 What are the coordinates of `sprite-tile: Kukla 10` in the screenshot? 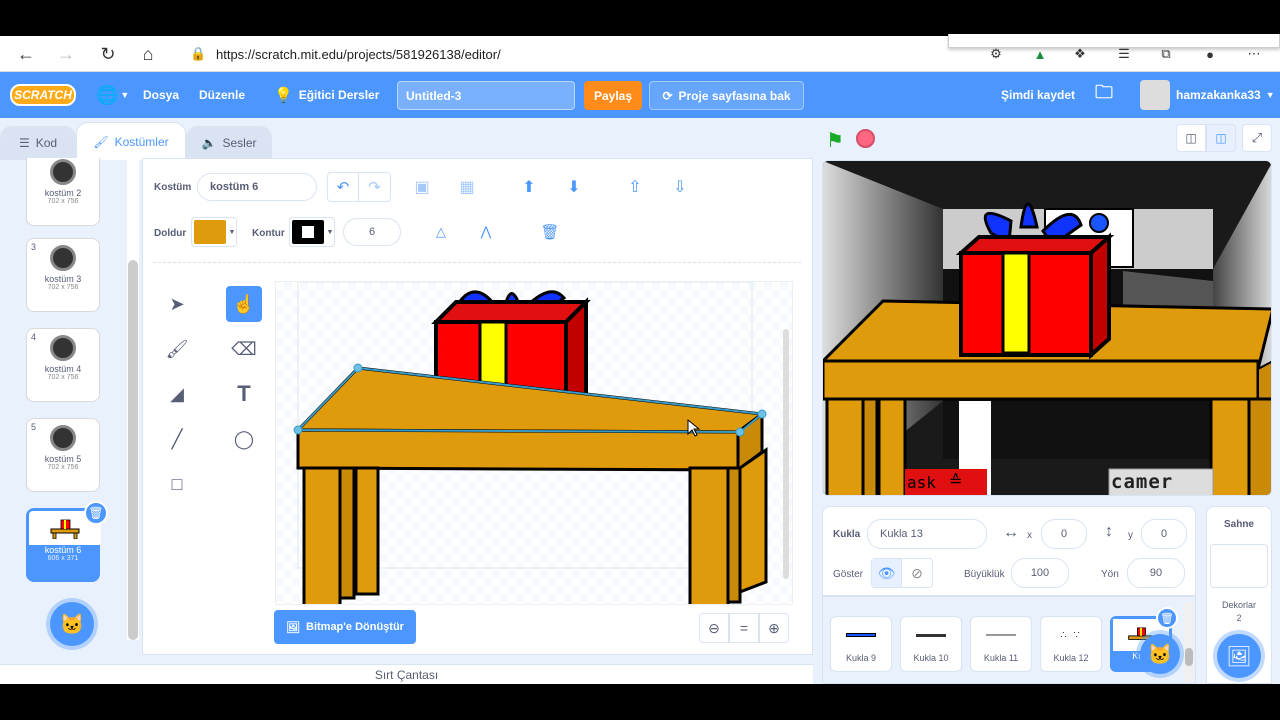 It's located at (931, 644).